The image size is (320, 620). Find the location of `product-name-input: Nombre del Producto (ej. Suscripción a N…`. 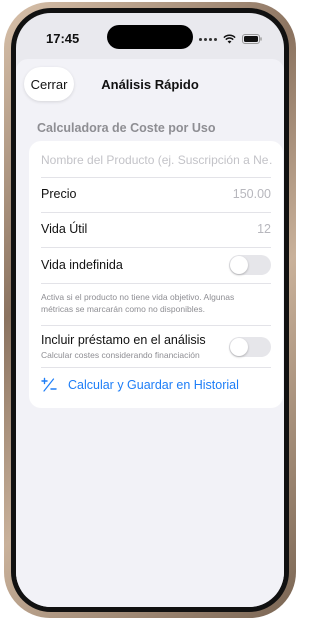

product-name-input: Nombre del Producto (ej. Suscripción a N… is located at coordinates (157, 160).